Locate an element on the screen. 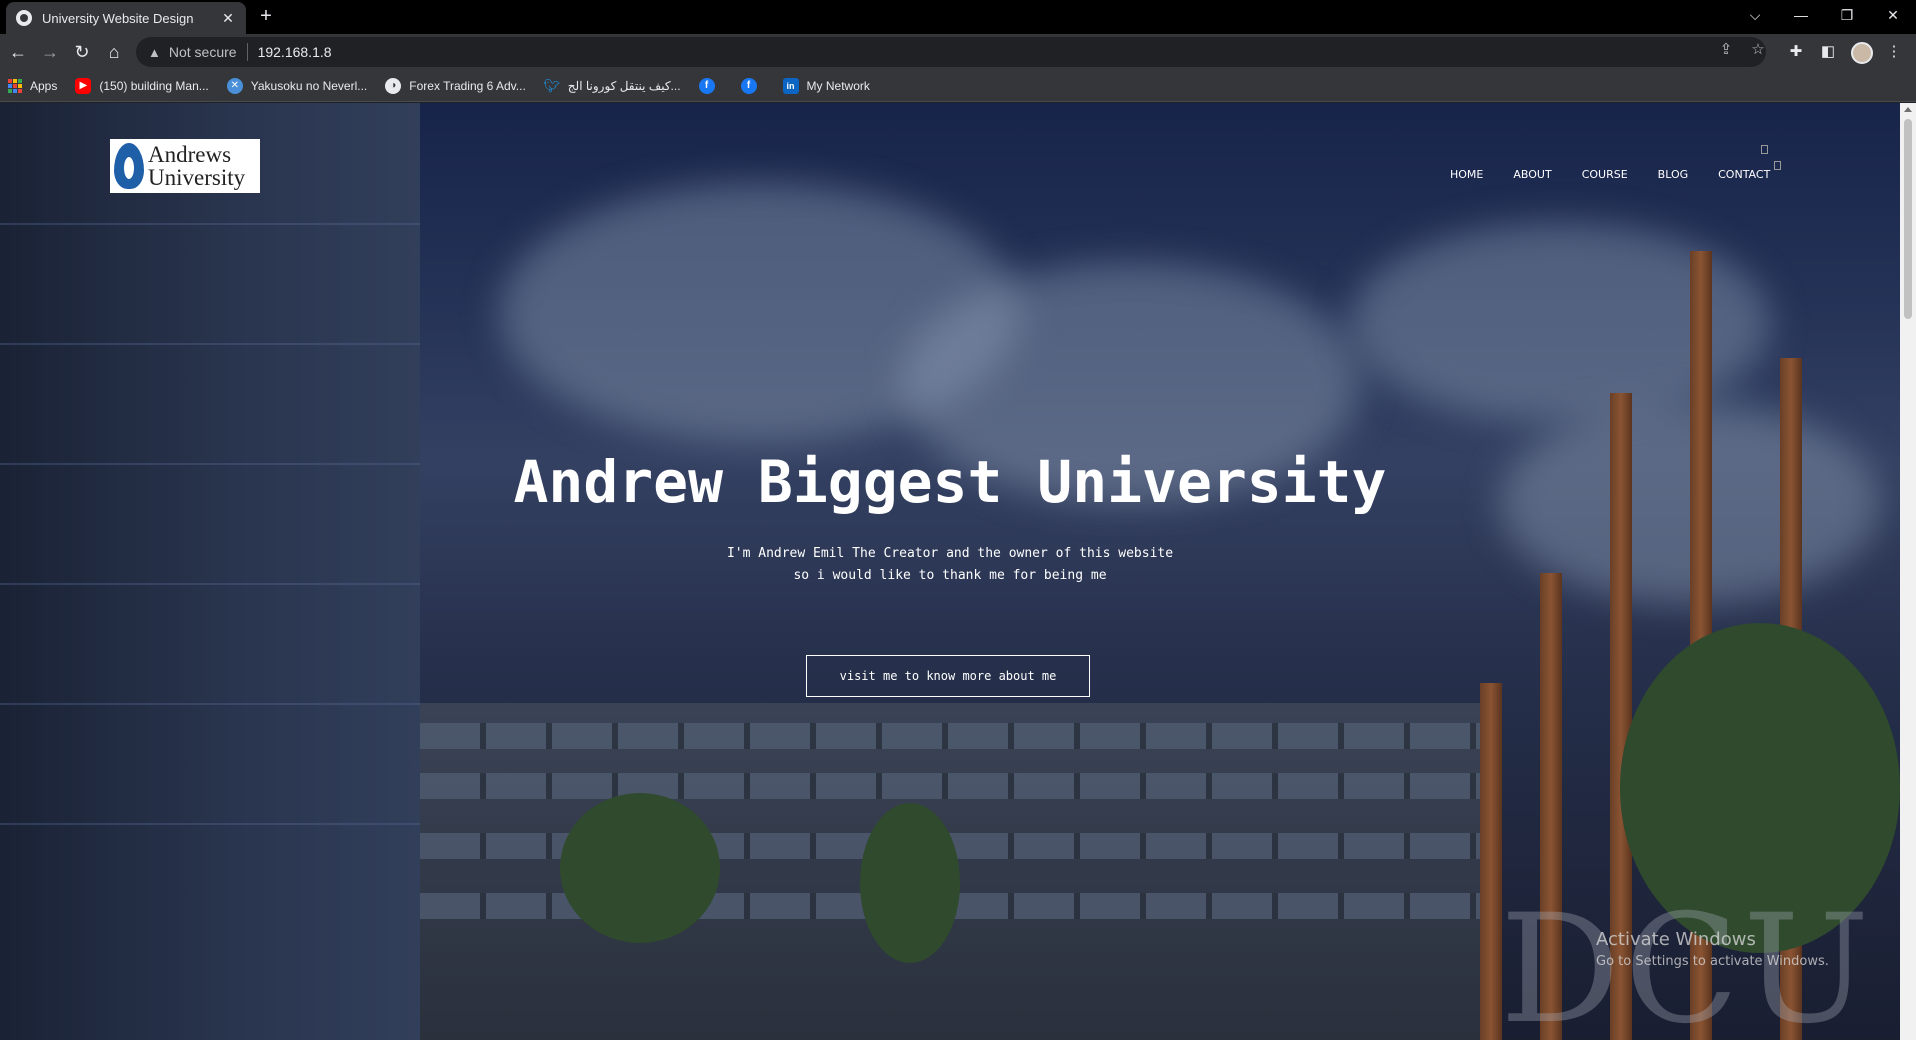 The image size is (1916, 1040). profile-avatar-icon is located at coordinates (1862, 53).